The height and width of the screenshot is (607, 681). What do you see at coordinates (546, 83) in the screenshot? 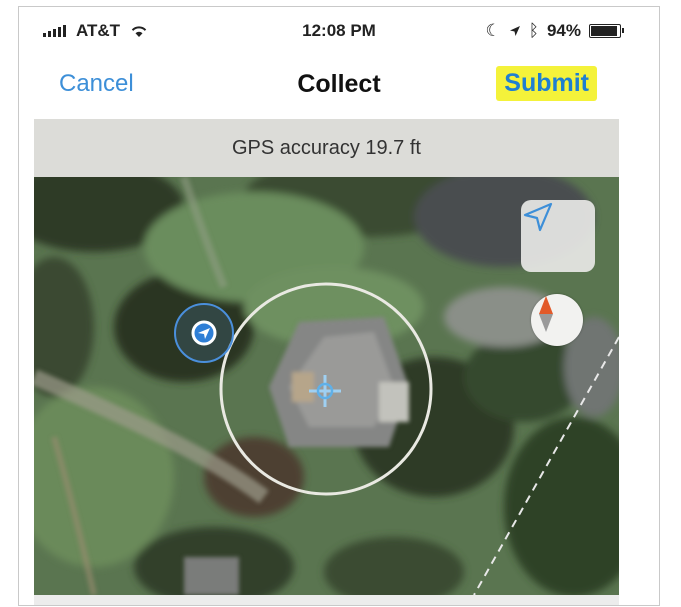
I see `submit-button: Submit` at bounding box center [546, 83].